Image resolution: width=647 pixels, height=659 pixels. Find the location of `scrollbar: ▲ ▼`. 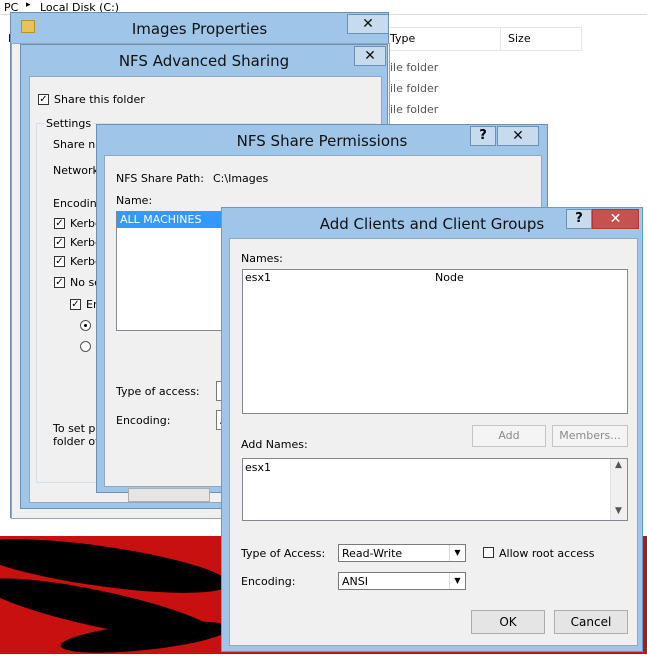

scrollbar: ▲ ▼ is located at coordinates (618, 489).